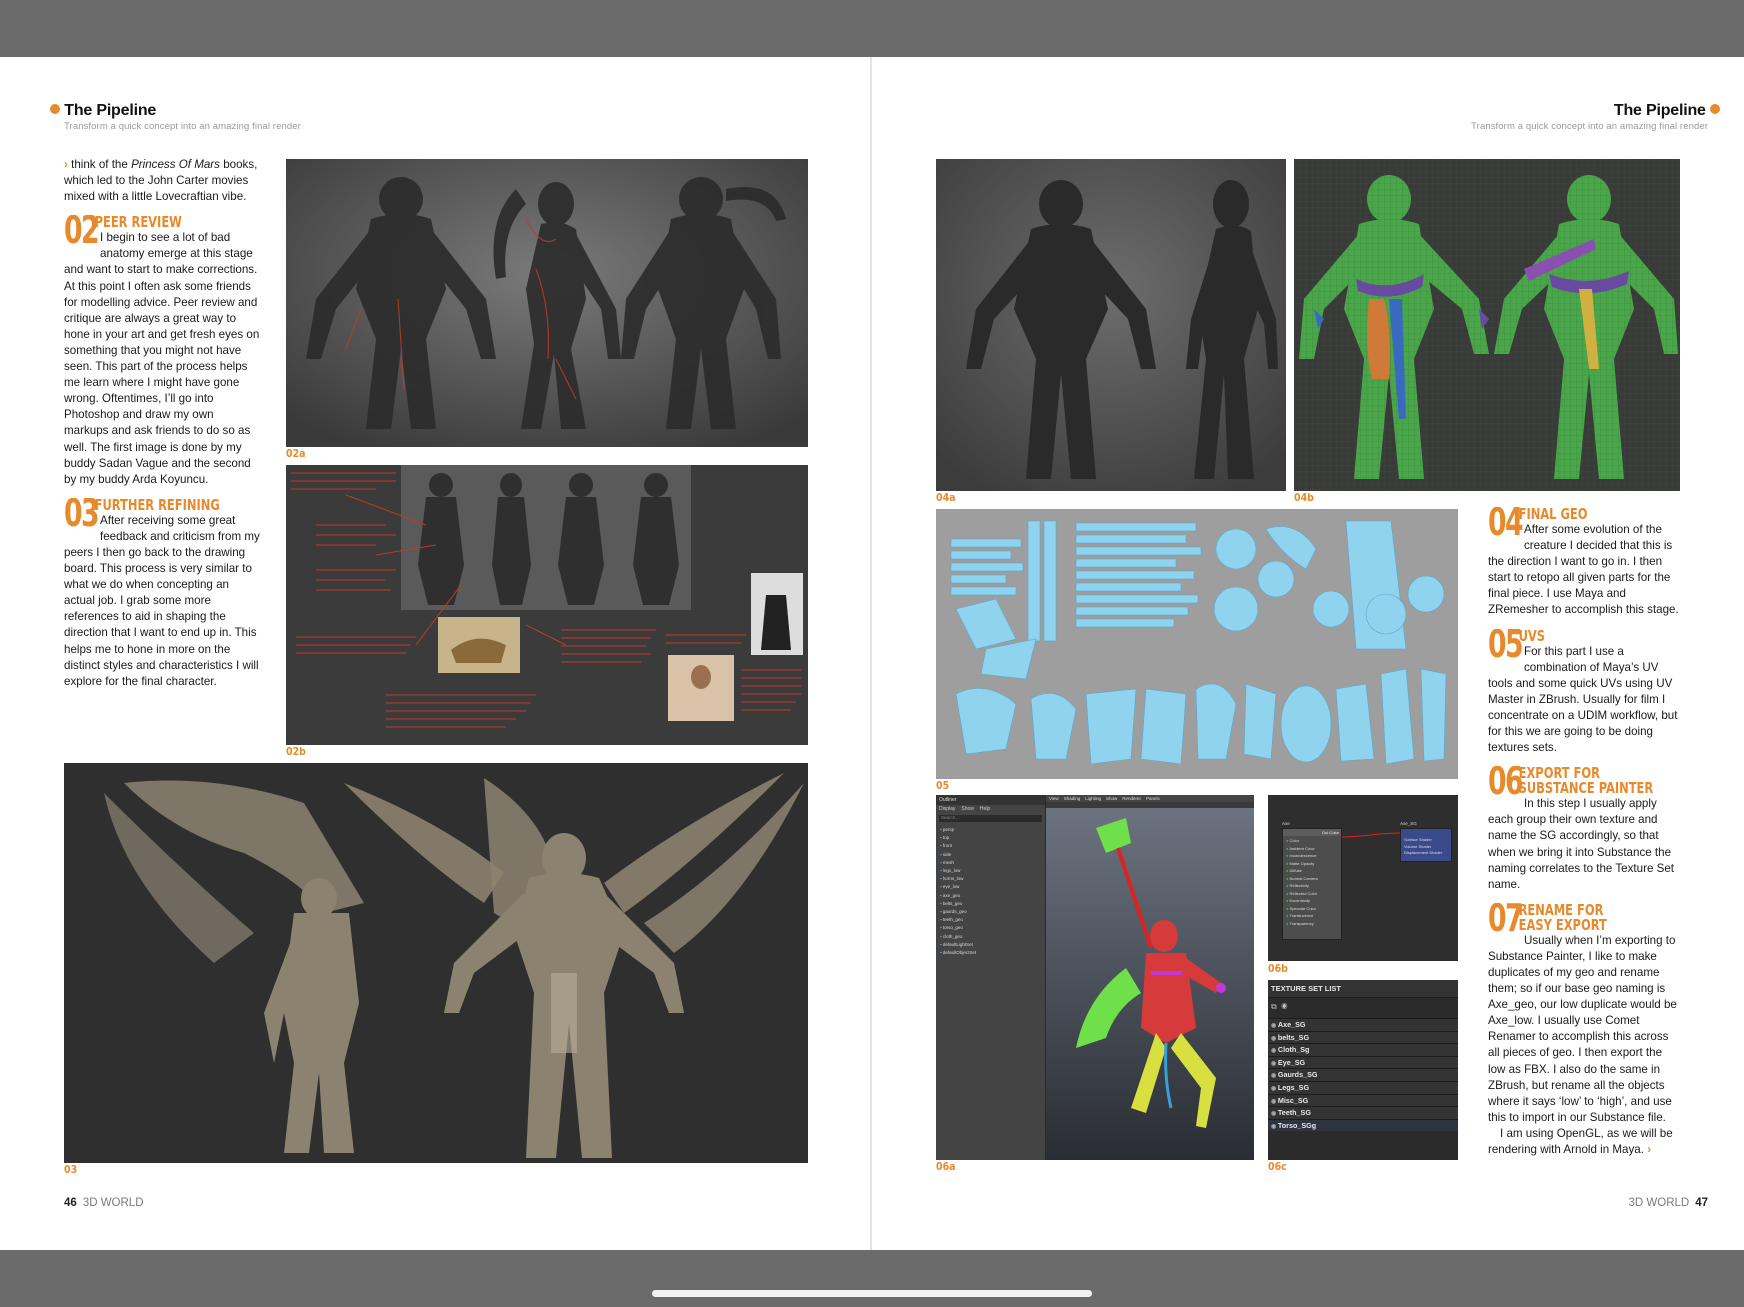  I want to click on node-attribute: ● Translucence, so click(1312, 916).